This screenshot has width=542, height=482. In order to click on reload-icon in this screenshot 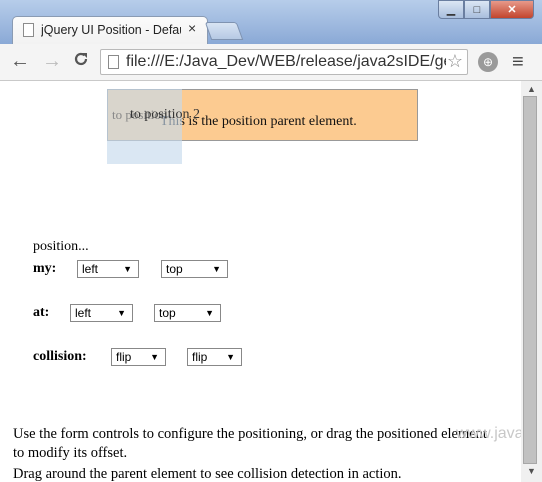, I will do `click(81, 59)`.